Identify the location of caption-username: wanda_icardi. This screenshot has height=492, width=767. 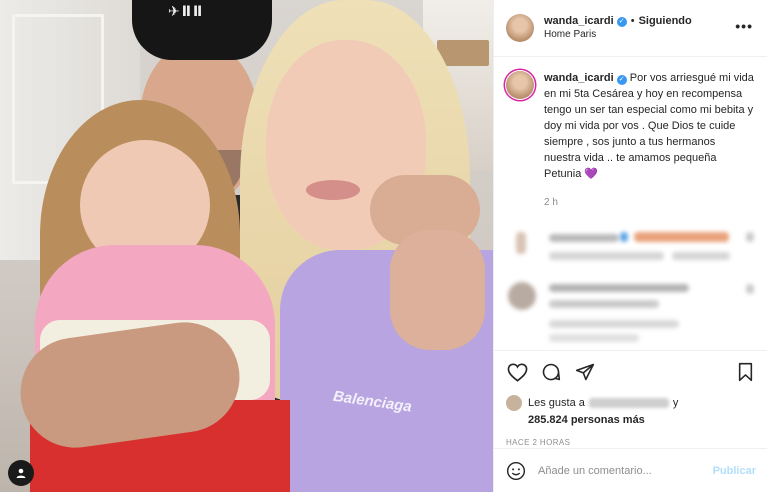
(579, 78).